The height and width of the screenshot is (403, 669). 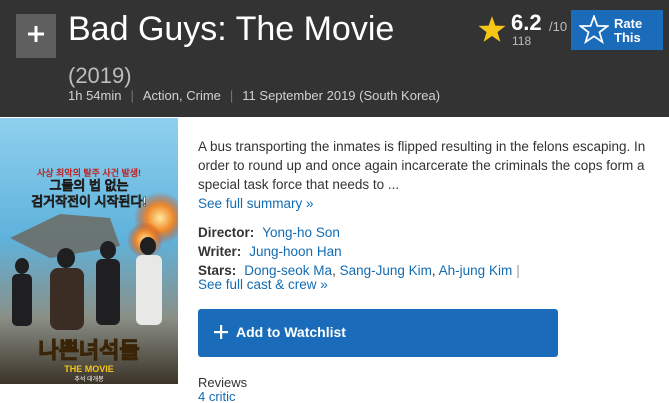 I want to click on add-to-watchlist-label: Add to Watchlist, so click(x=291, y=332).